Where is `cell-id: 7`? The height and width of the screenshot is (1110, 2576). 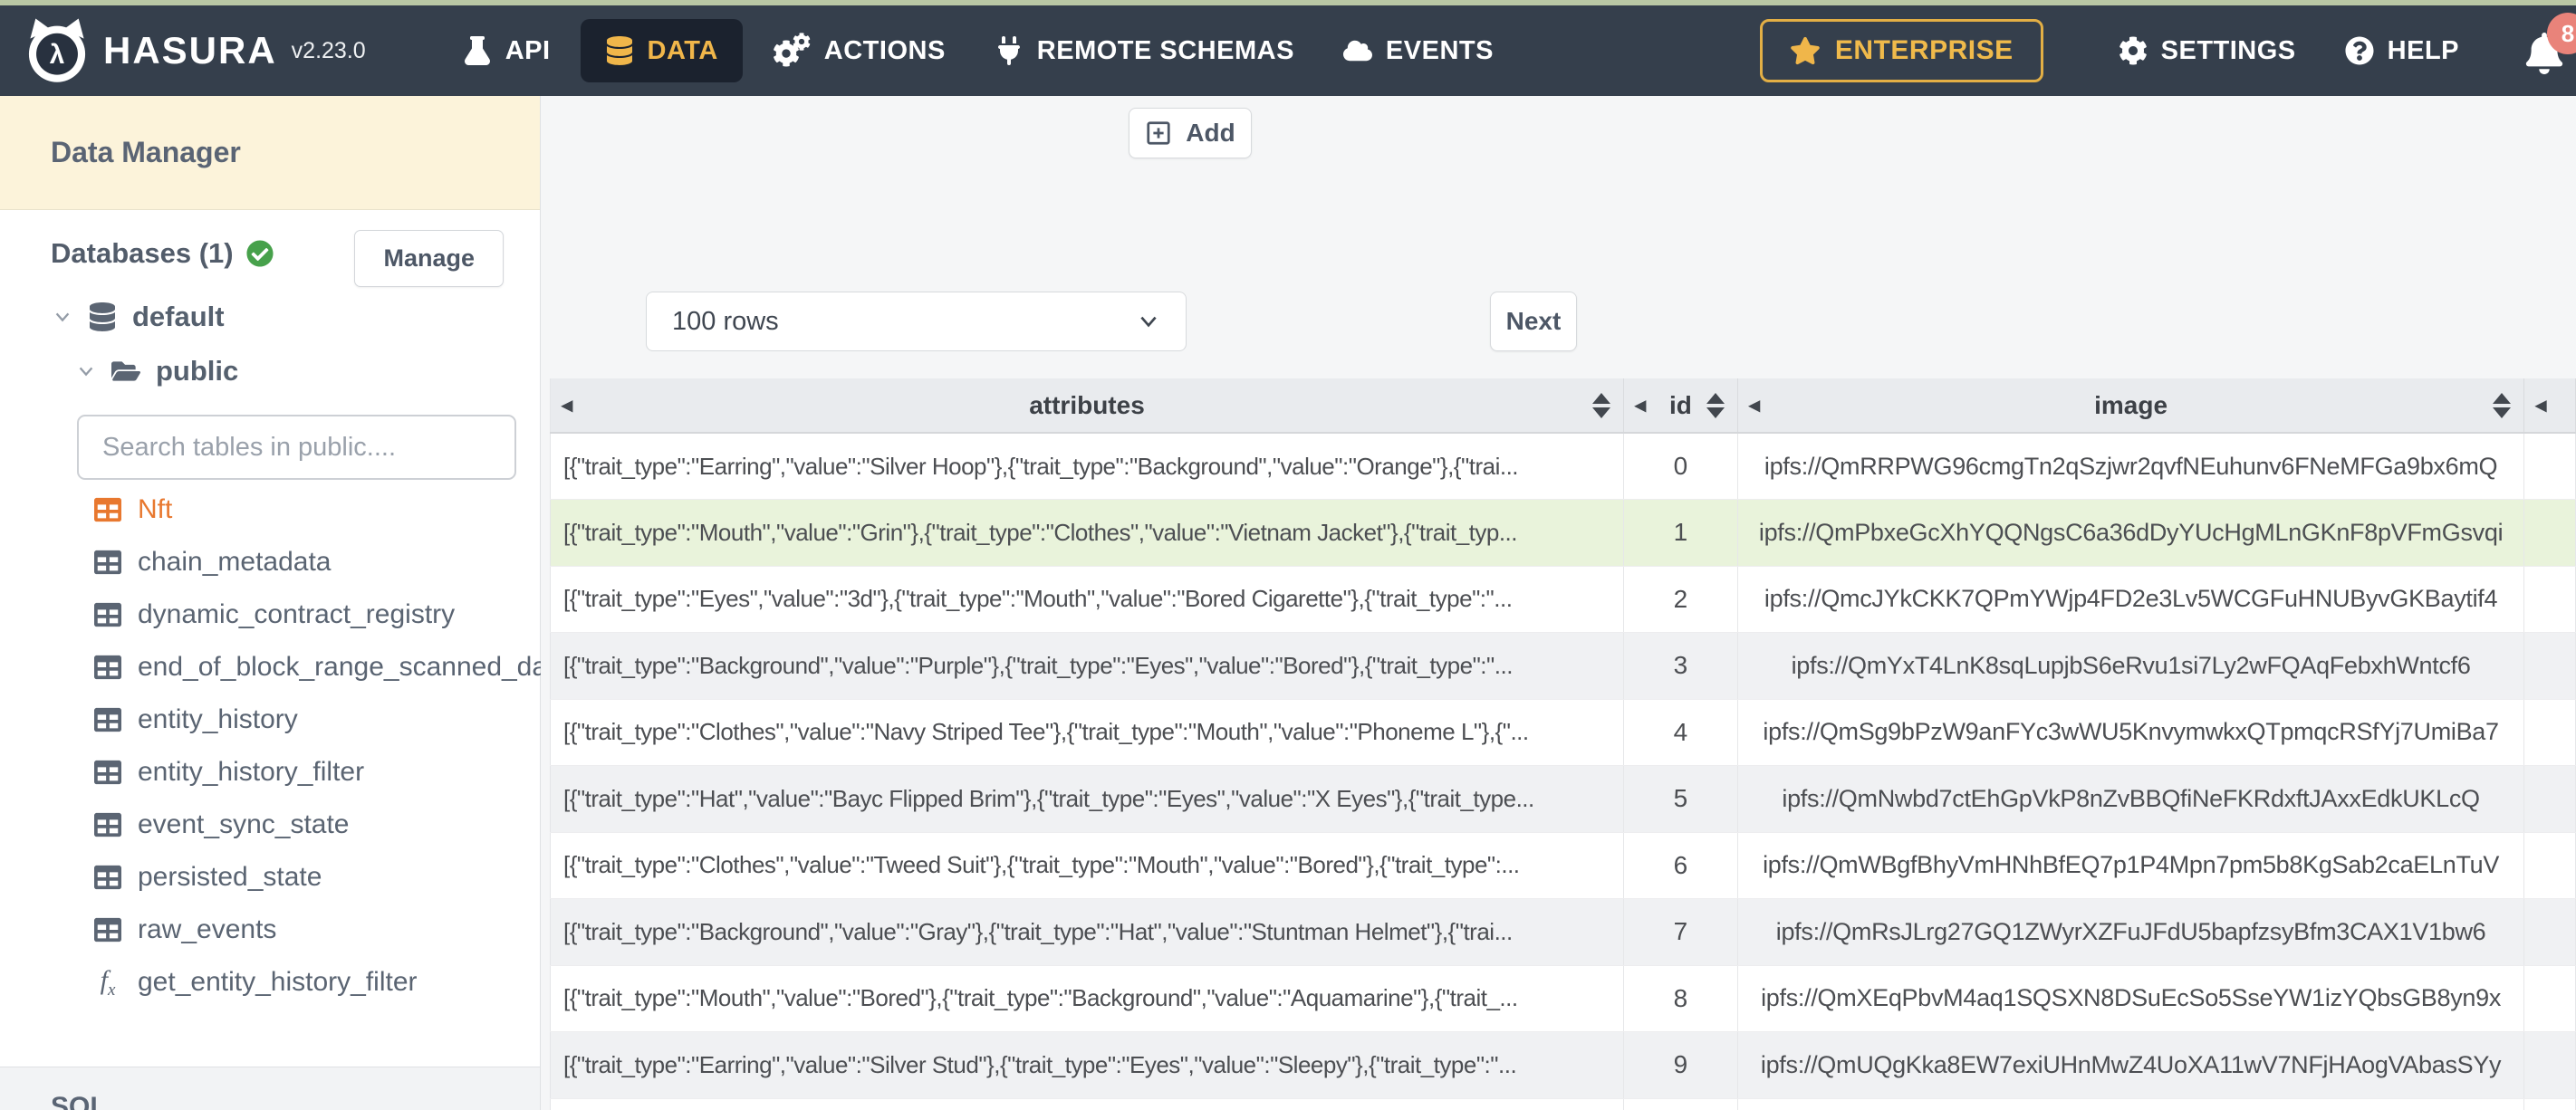 cell-id: 7 is located at coordinates (1680, 932).